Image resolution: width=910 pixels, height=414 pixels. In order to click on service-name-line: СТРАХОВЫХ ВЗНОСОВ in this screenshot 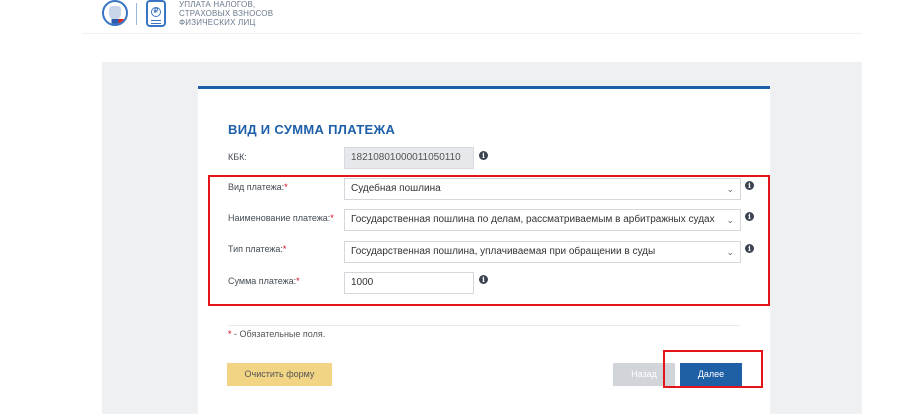, I will do `click(226, 13)`.